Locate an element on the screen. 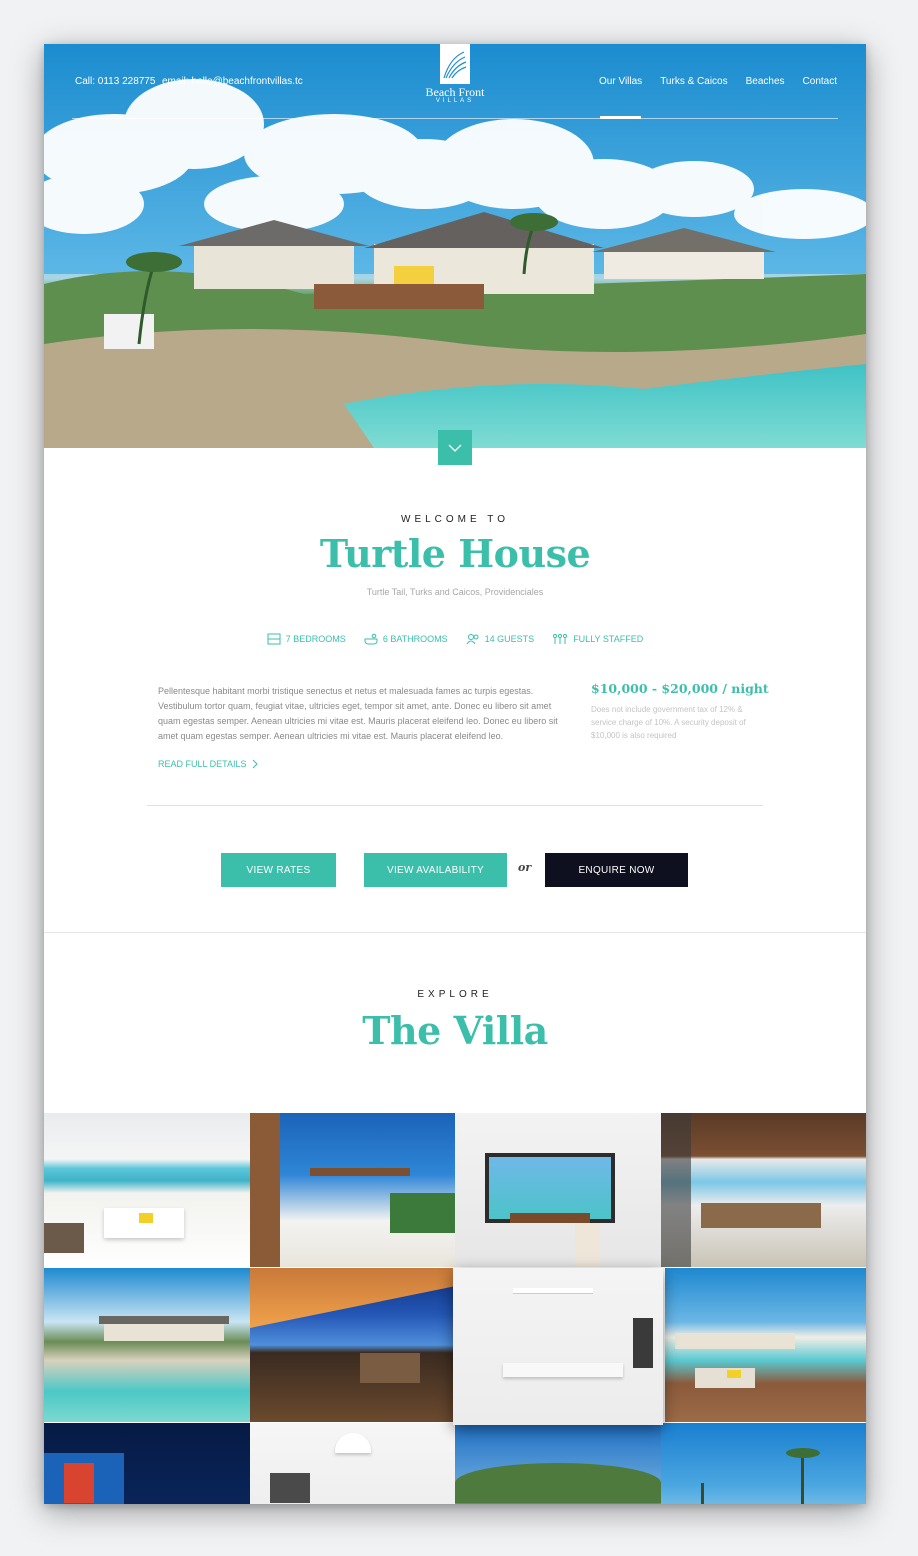 Image resolution: width=918 pixels, height=1556 pixels. content-divider is located at coordinates (455, 805).